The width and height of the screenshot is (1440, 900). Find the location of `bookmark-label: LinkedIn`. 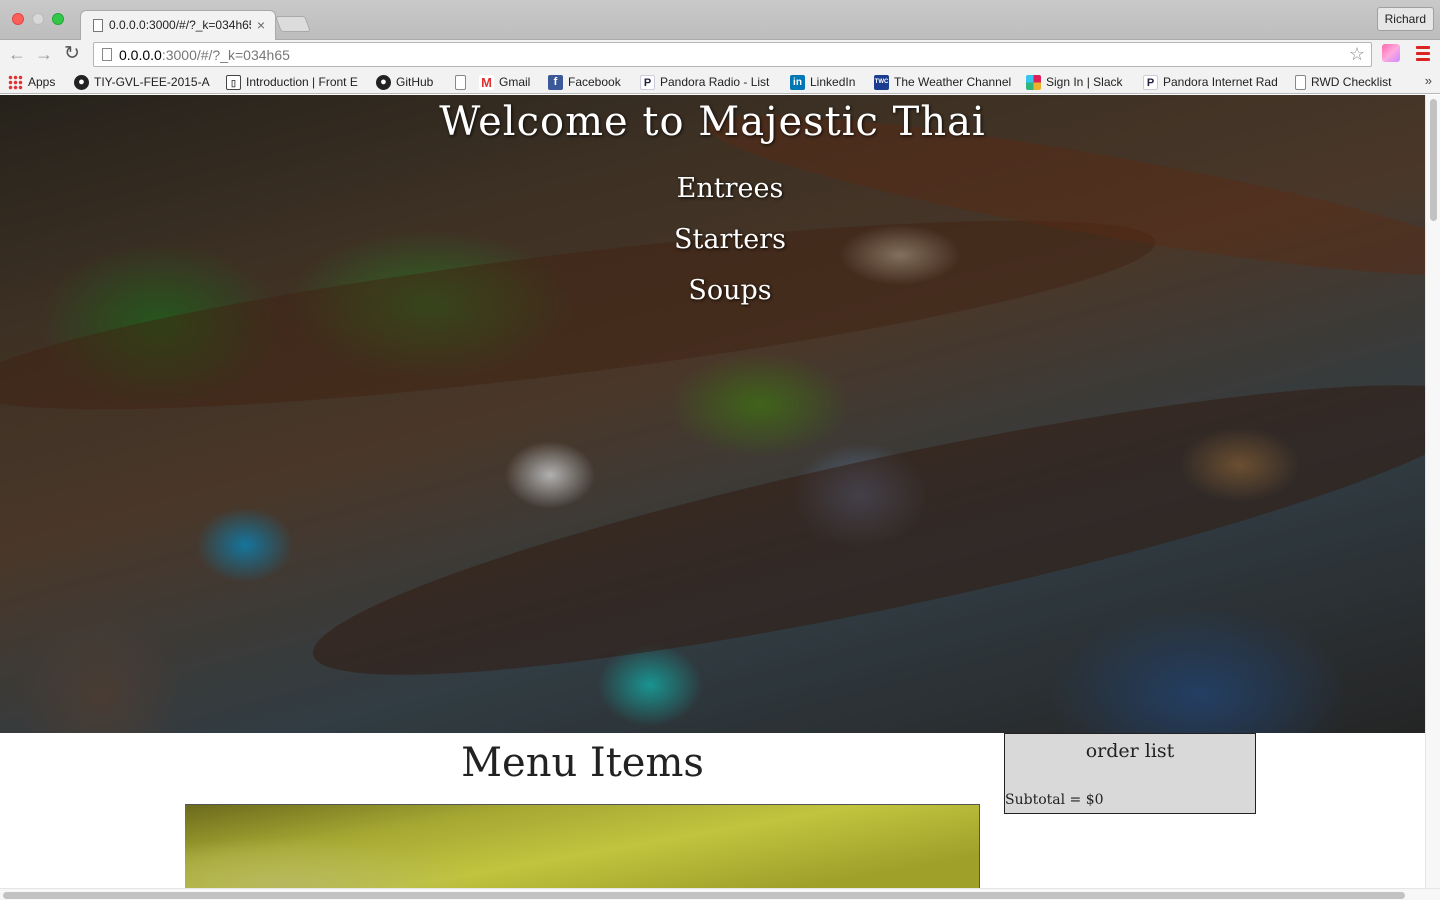

bookmark-label: LinkedIn is located at coordinates (833, 82).